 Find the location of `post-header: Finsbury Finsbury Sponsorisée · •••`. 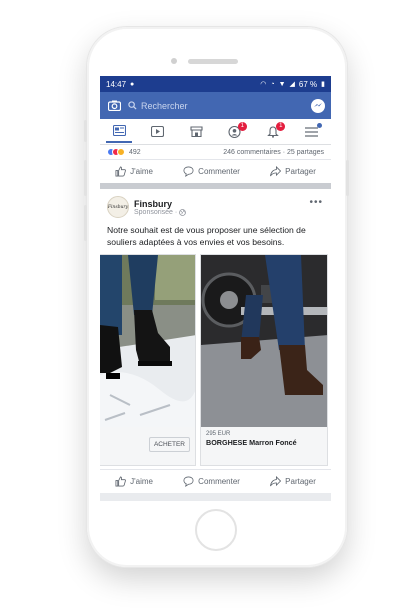

post-header: Finsbury Finsbury Sponsorisée · ••• is located at coordinates (215, 205).